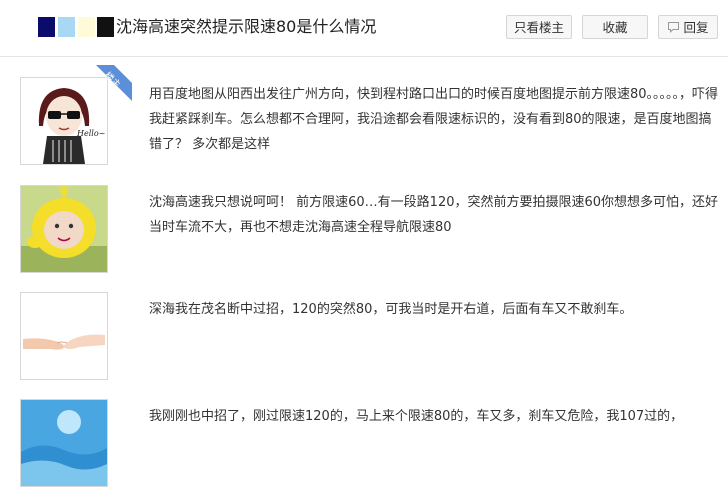 The width and height of the screenshot is (728, 487). I want to click on blue-sky-avatar, so click(64, 443).